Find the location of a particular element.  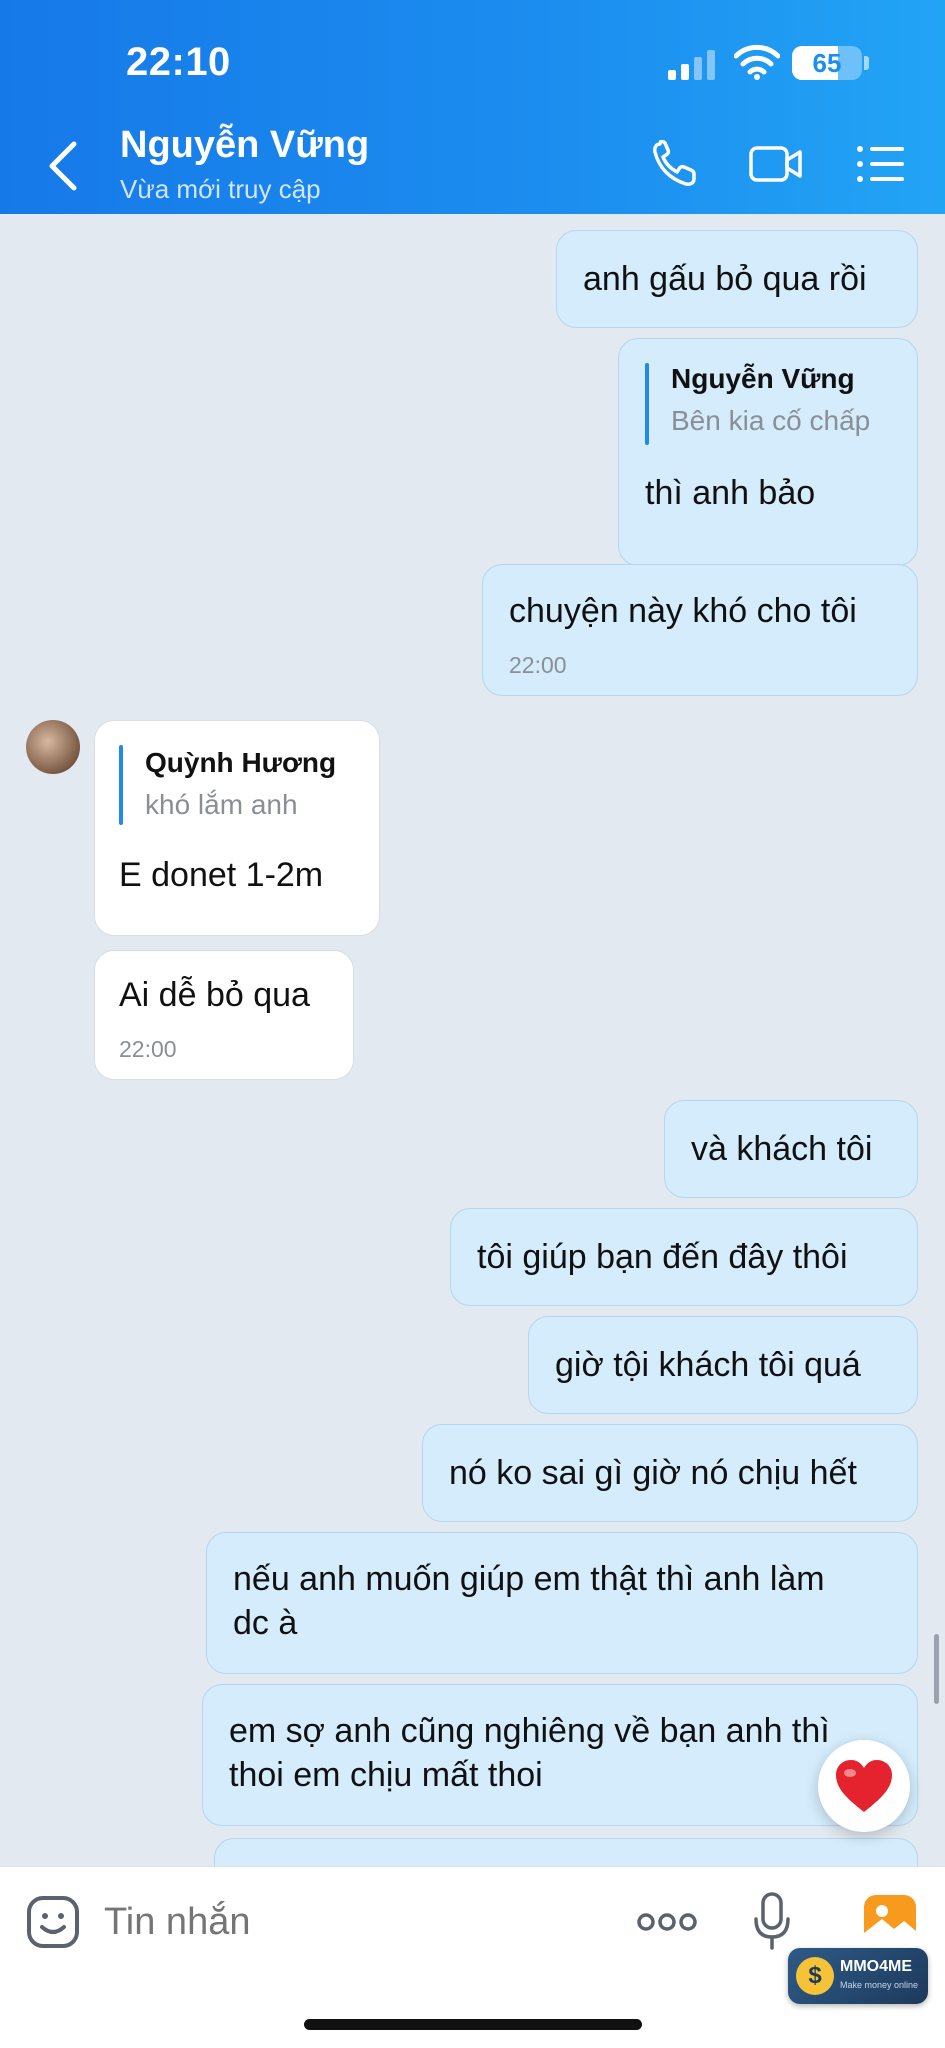

message-bubble: Ai dễ bỏ qua 22:00 is located at coordinates (224, 1015).